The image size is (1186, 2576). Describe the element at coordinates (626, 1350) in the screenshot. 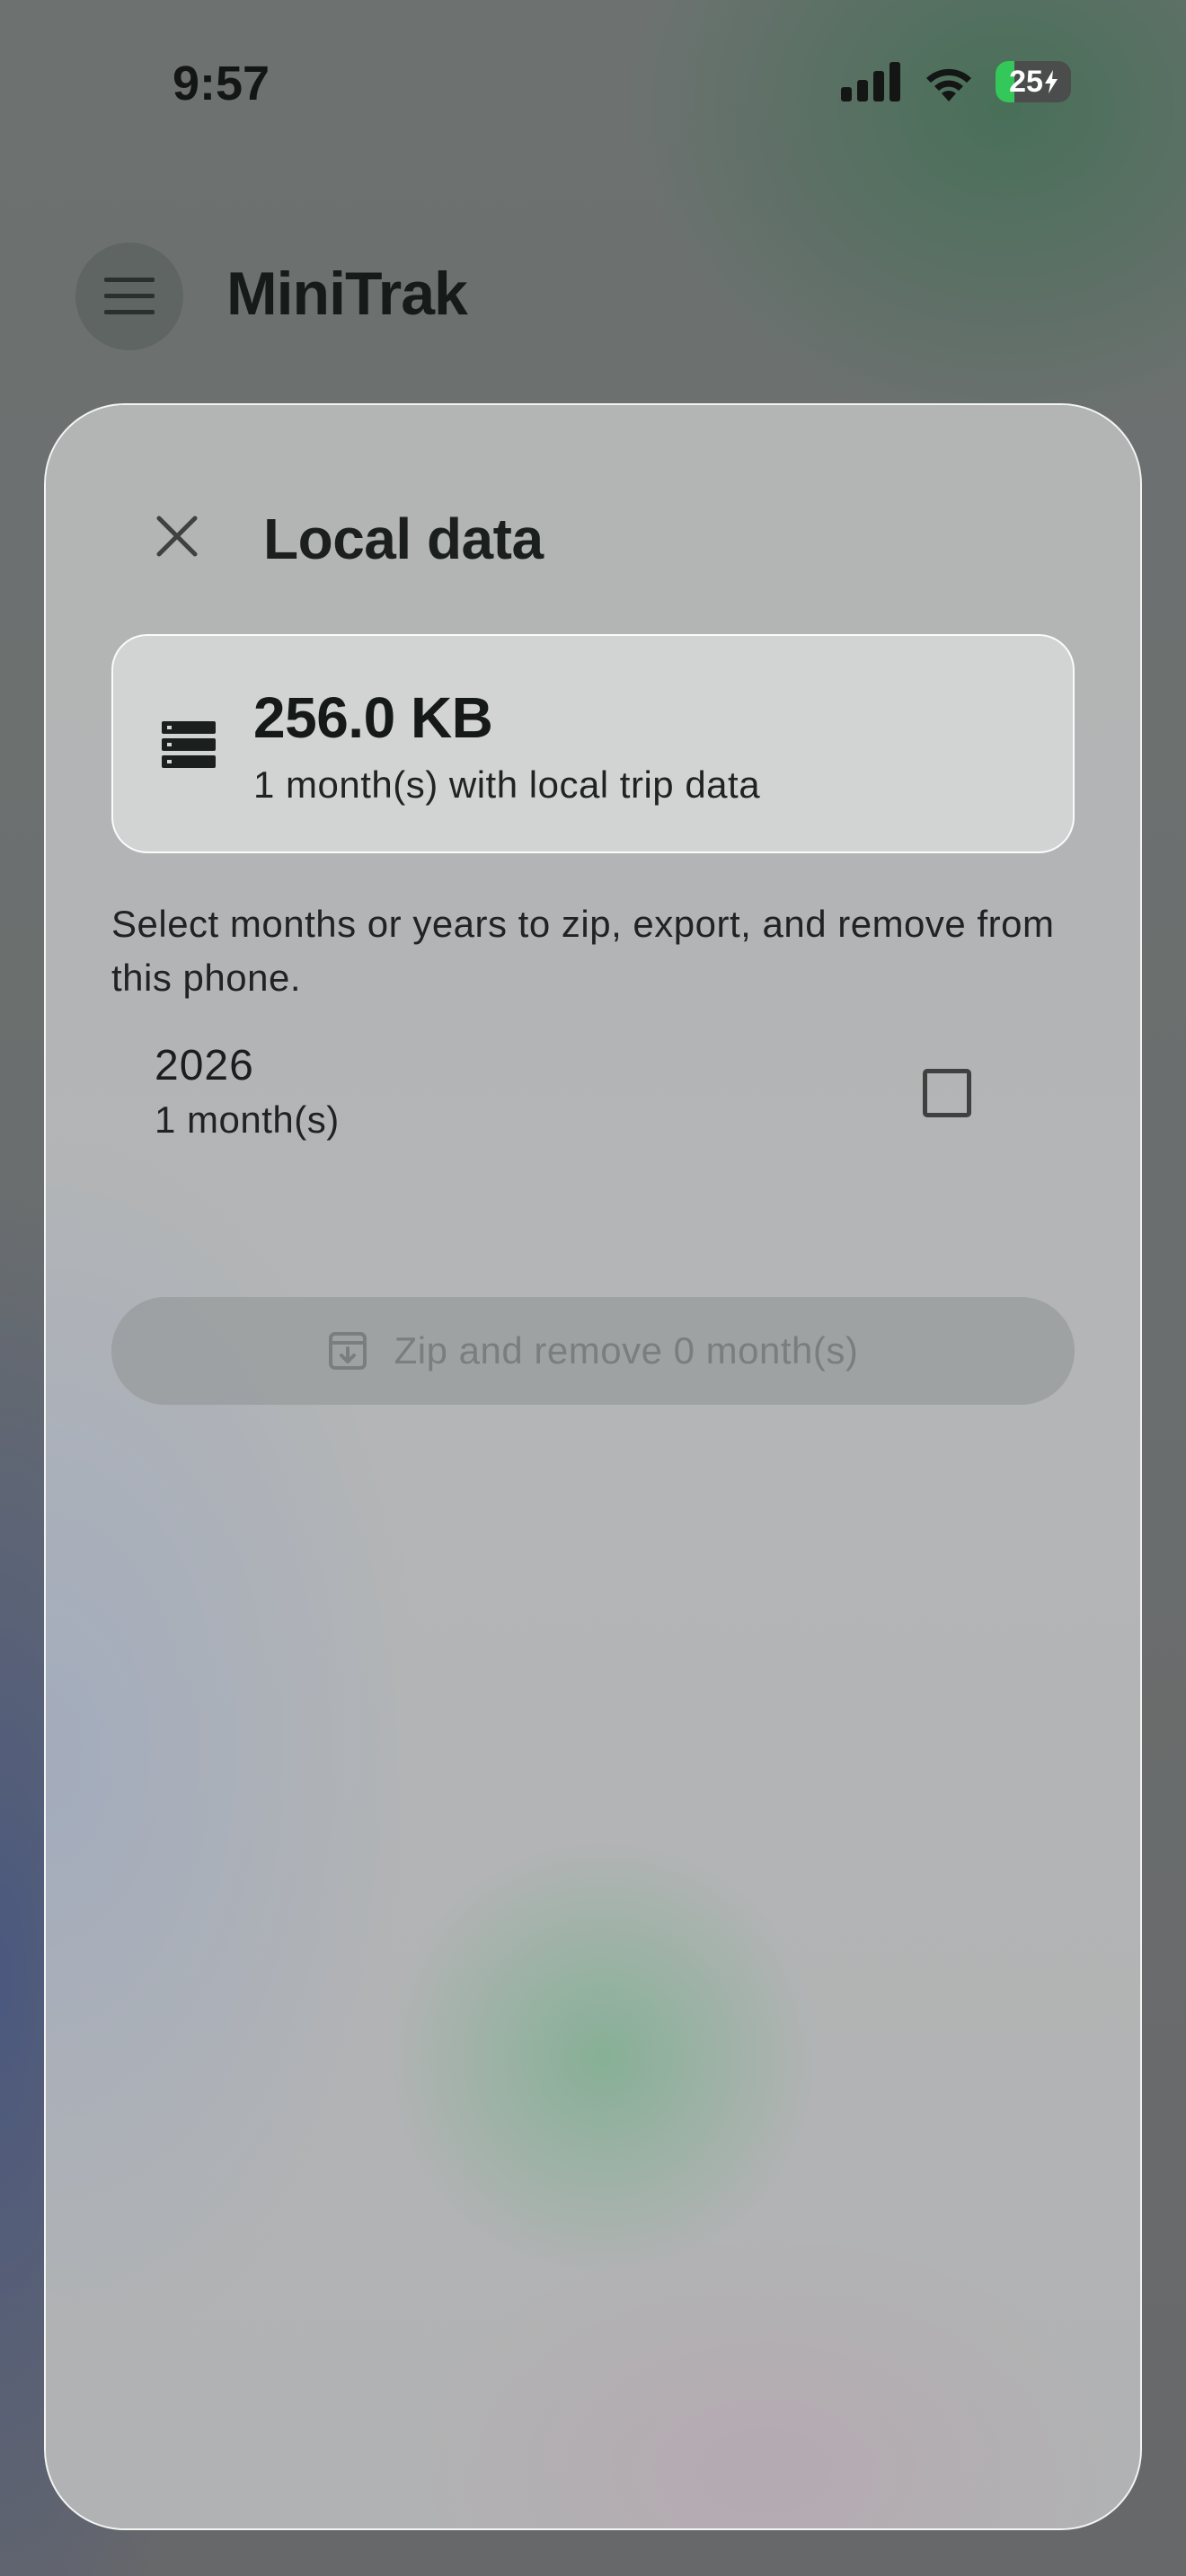

I see `zip-button-label: Zip and remove 0 month(s)` at that location.